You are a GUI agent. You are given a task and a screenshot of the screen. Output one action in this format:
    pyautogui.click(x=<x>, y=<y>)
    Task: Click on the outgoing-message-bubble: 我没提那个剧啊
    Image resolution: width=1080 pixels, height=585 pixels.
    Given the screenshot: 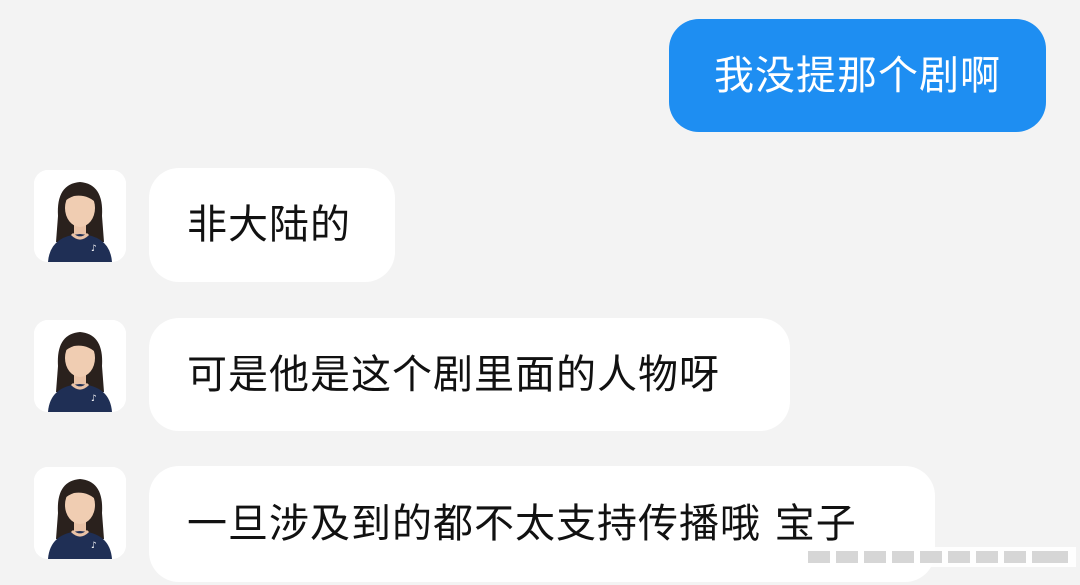 What is the action you would take?
    pyautogui.click(x=857, y=75)
    